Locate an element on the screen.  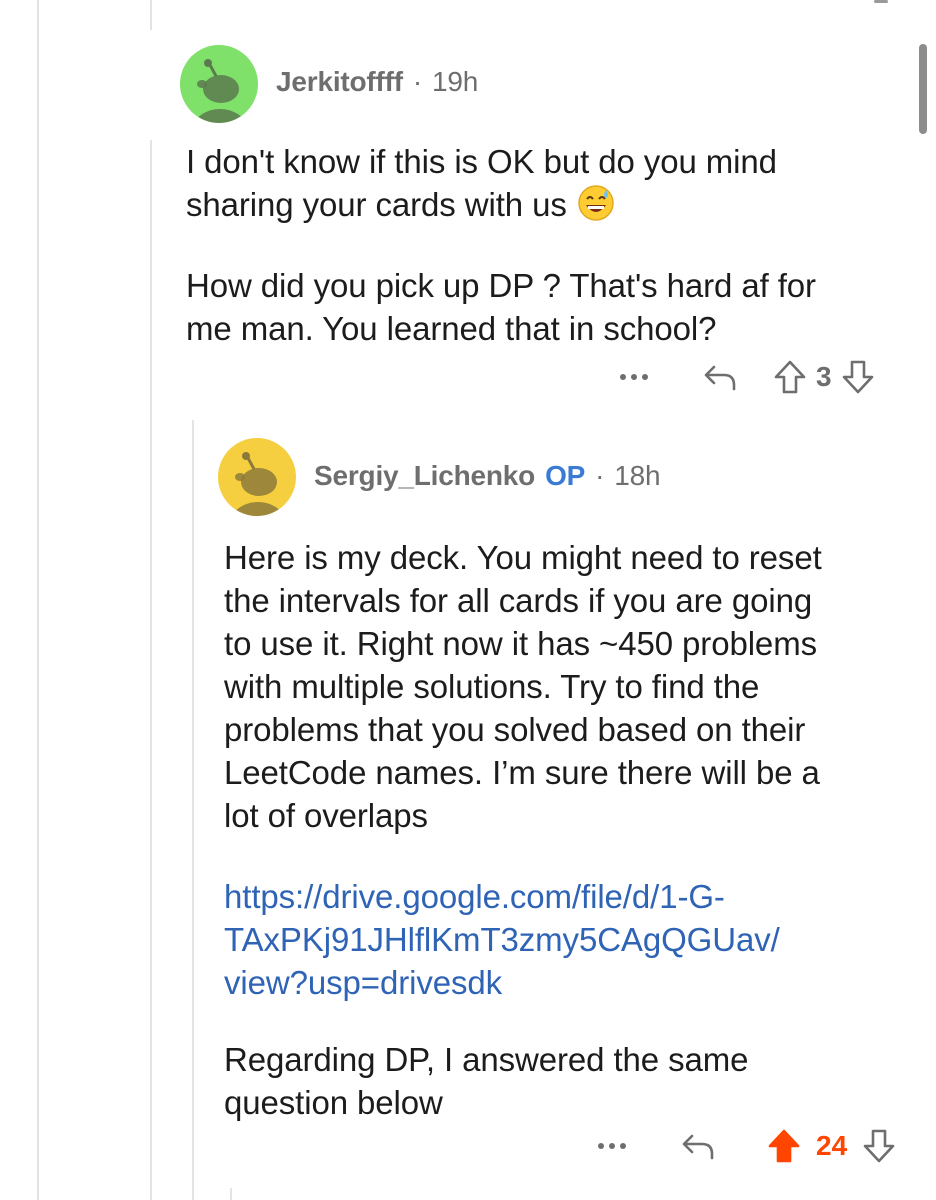
comment-time: 18h is located at coordinates (637, 475).